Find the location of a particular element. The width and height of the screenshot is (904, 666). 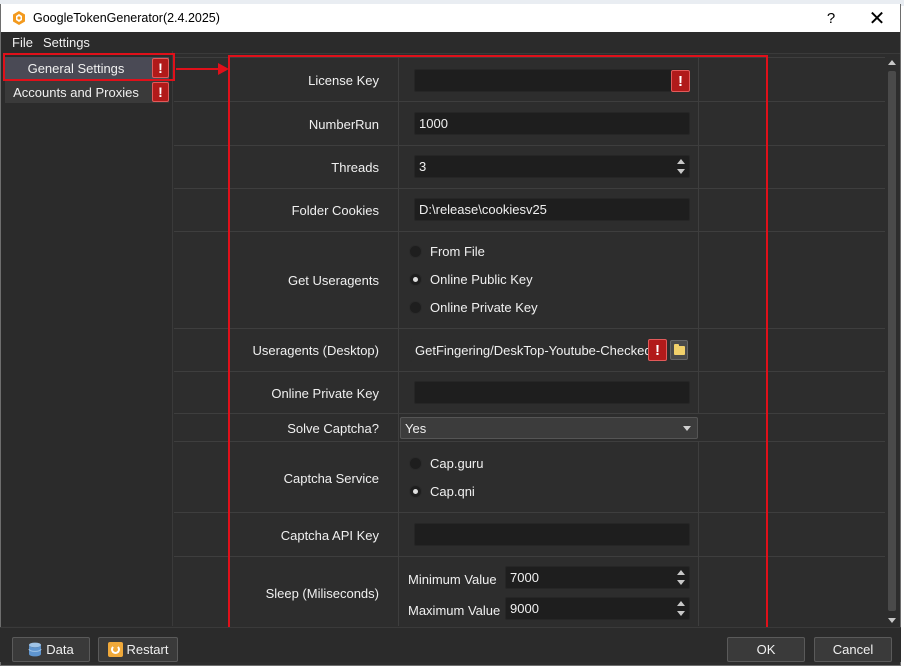

warning-icon: ! is located at coordinates (160, 92).